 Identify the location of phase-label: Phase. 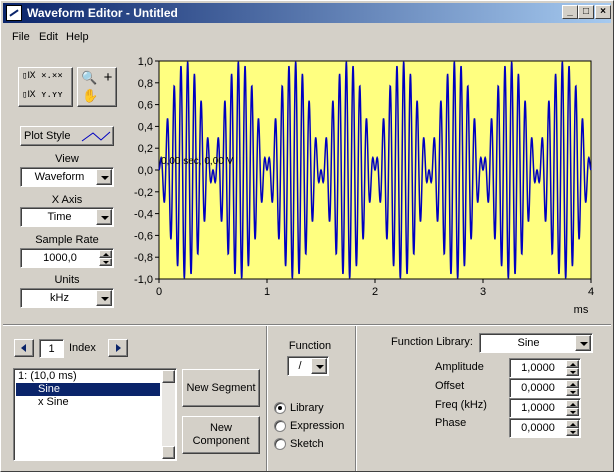
(451, 423).